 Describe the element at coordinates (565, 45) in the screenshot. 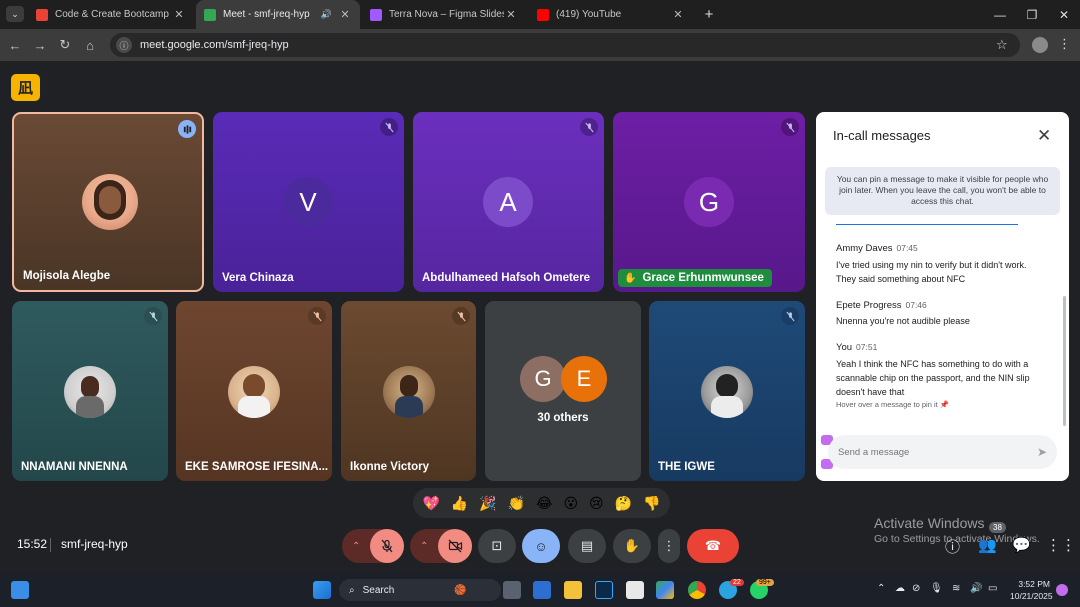

I see `address-bar: ⓘ meet.google.com/smf-jreq-hyp` at that location.